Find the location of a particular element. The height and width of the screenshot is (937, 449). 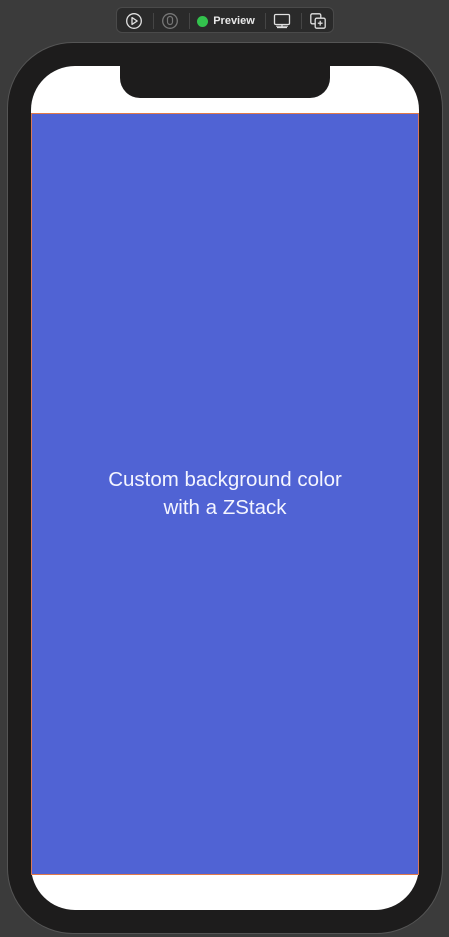

content-text: Custom background color with a ZStack is located at coordinates (225, 494).